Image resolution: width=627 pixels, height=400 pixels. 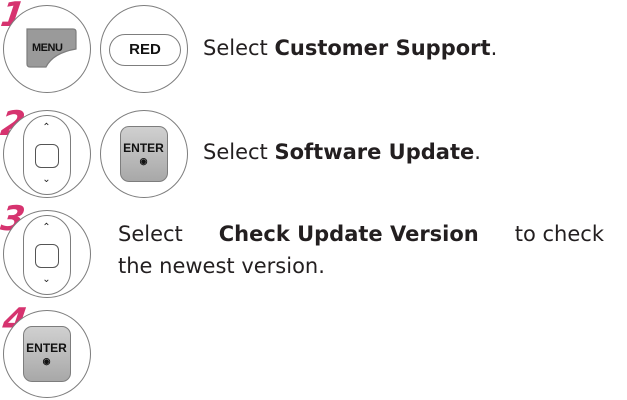 I want to click on step-3-line-1: Select Check Update Version to check, so click(x=361, y=234).